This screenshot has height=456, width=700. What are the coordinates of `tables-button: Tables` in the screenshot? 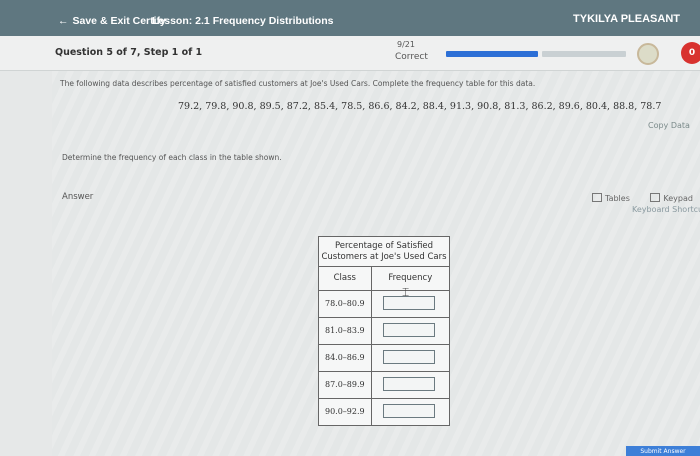 It's located at (611, 198).